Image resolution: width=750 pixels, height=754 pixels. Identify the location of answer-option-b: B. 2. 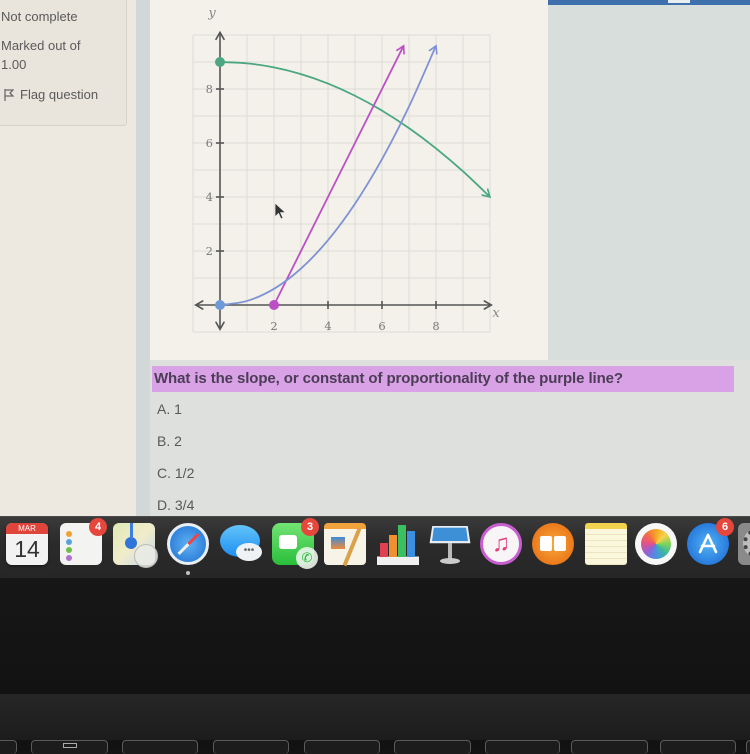
(169, 441).